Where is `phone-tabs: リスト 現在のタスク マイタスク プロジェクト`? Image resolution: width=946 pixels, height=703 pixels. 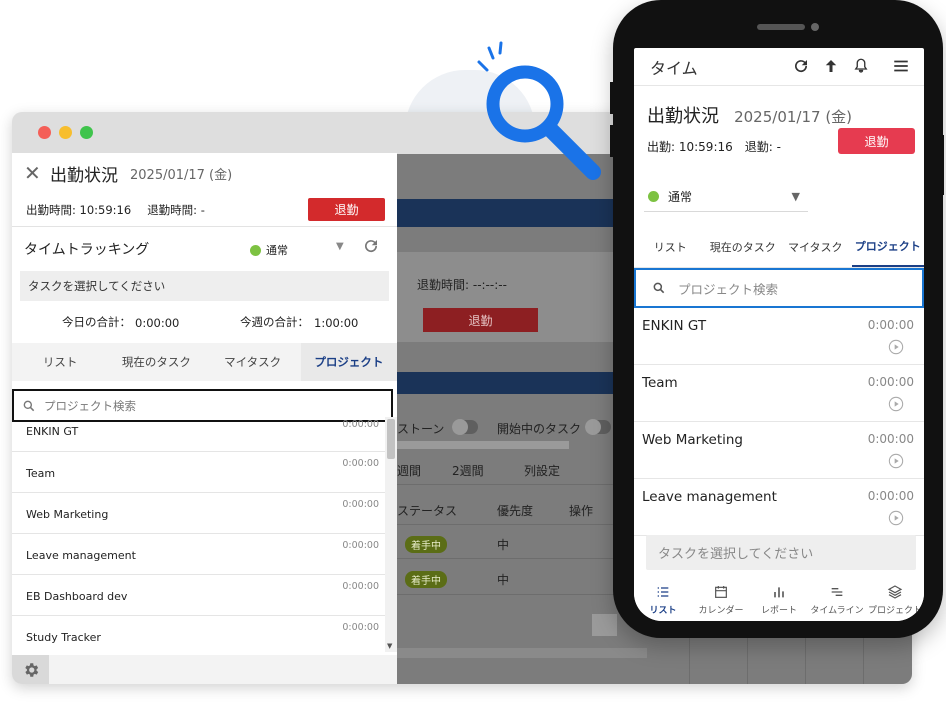
phone-tabs: リスト 現在のタスク マイタスク プロジェクト is located at coordinates (779, 247).